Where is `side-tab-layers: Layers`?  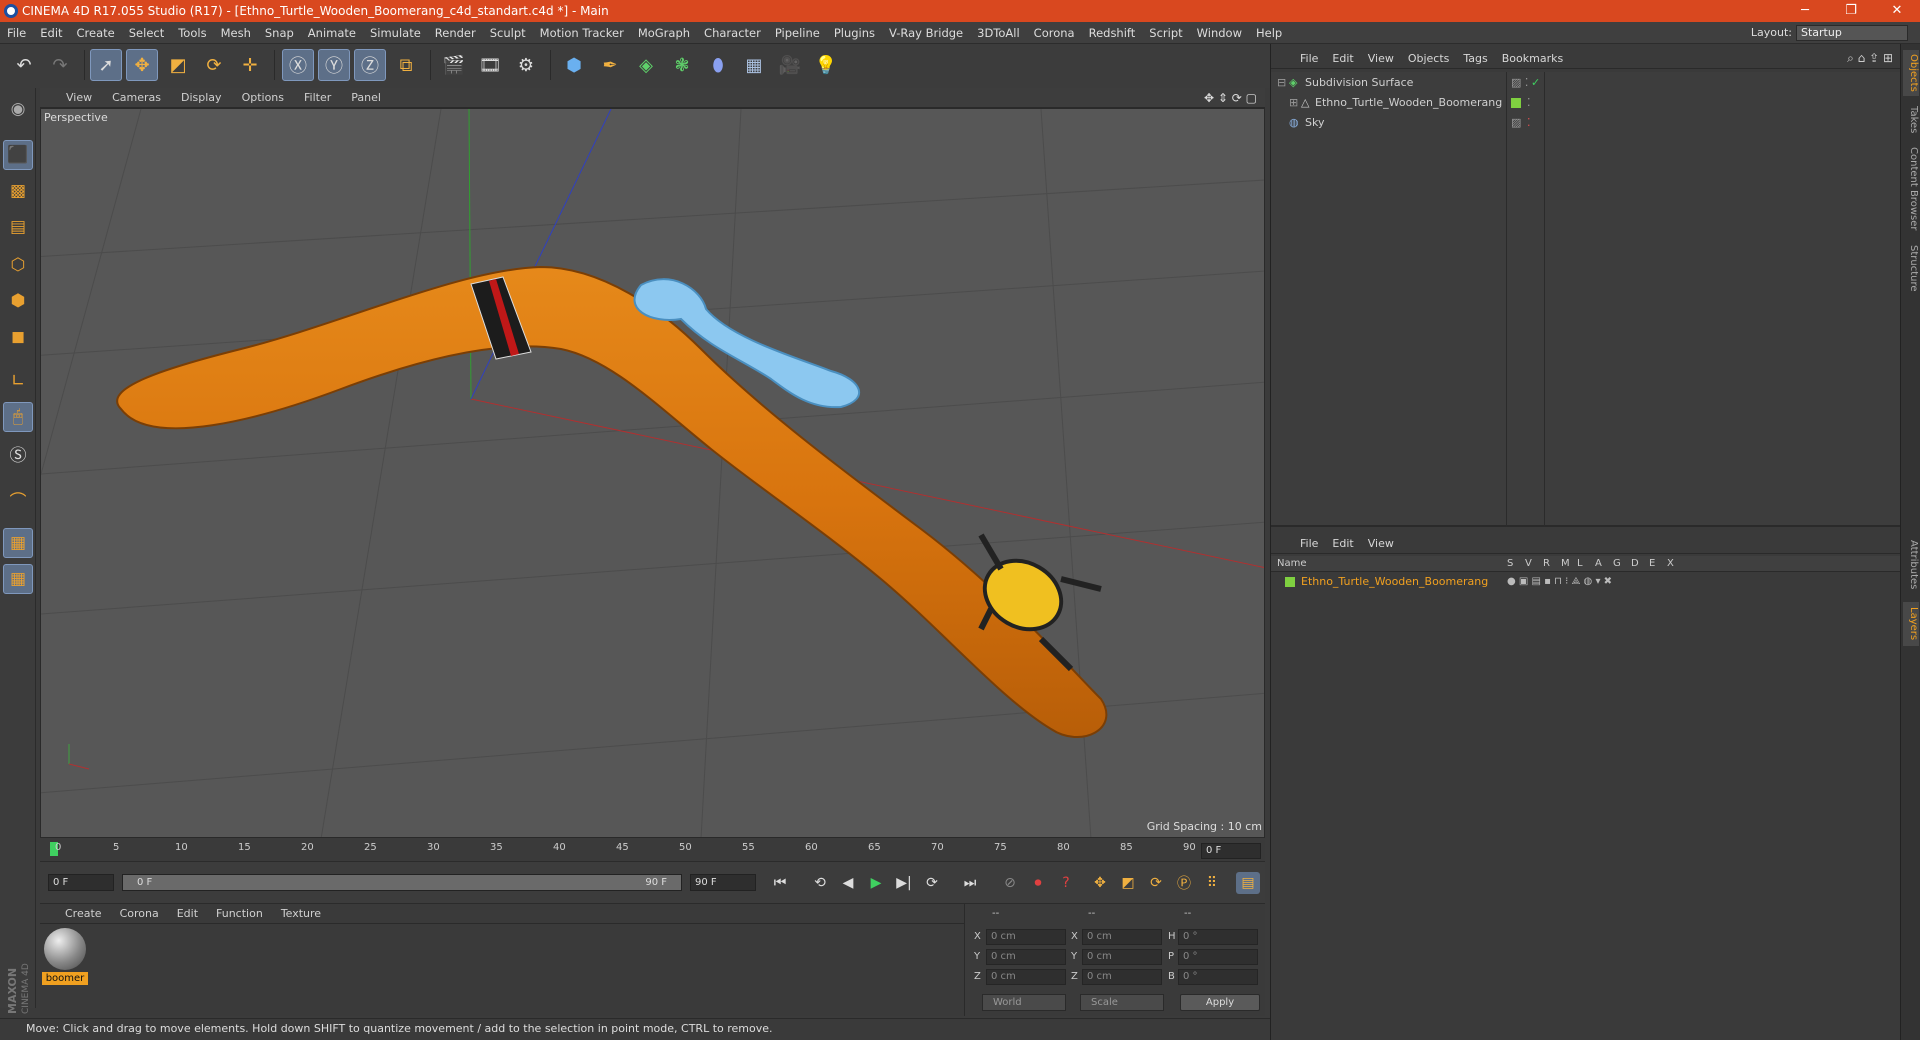 side-tab-layers: Layers is located at coordinates (1911, 624).